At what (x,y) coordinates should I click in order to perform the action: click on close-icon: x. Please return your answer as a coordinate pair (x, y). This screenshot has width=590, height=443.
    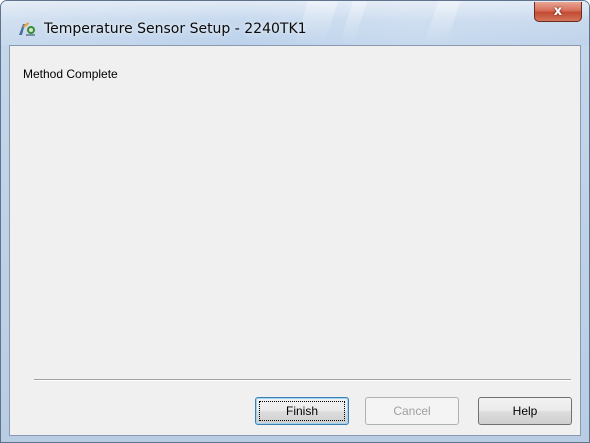
    Looking at the image, I should click on (558, 11).